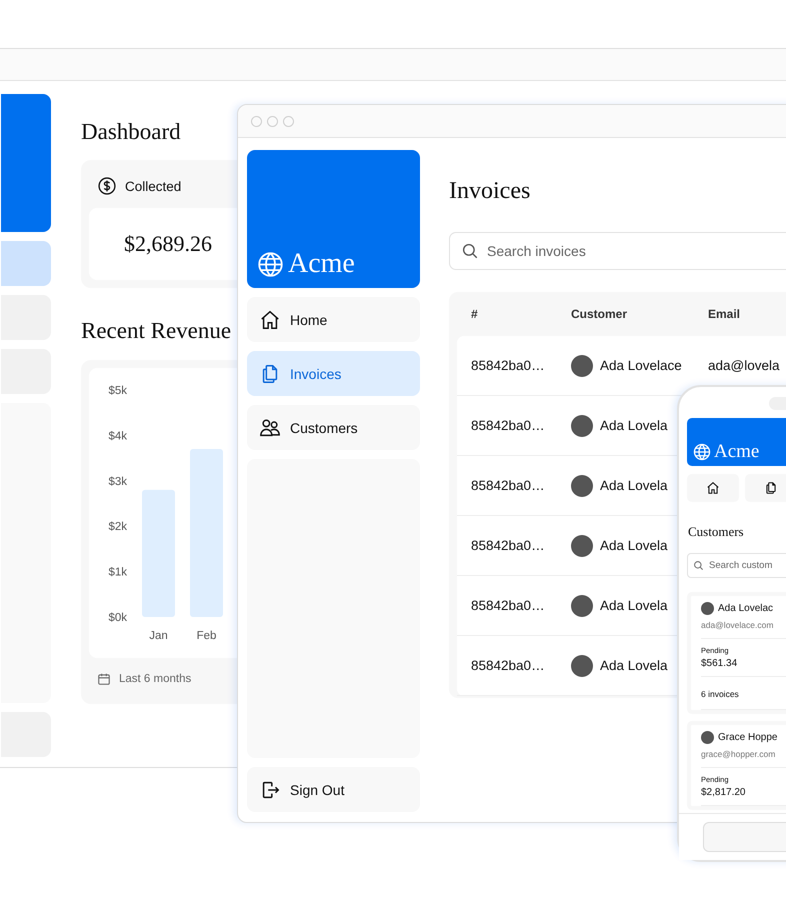 This screenshot has height=912, width=786. I want to click on users-icon, so click(270, 427).